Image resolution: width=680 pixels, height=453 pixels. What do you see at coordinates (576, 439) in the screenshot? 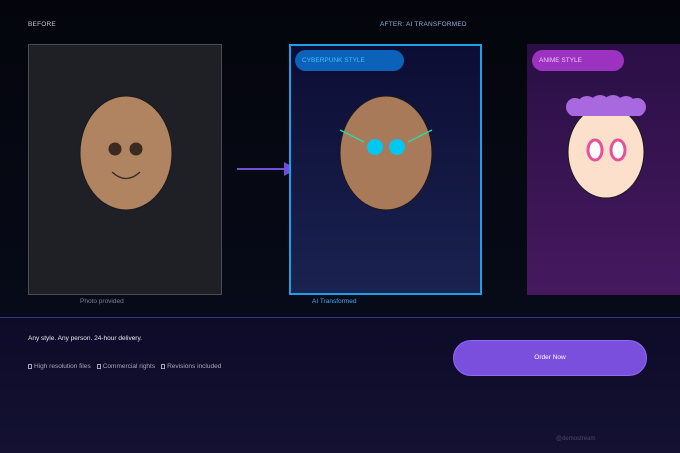
I see `creator-handle: @demostream` at bounding box center [576, 439].